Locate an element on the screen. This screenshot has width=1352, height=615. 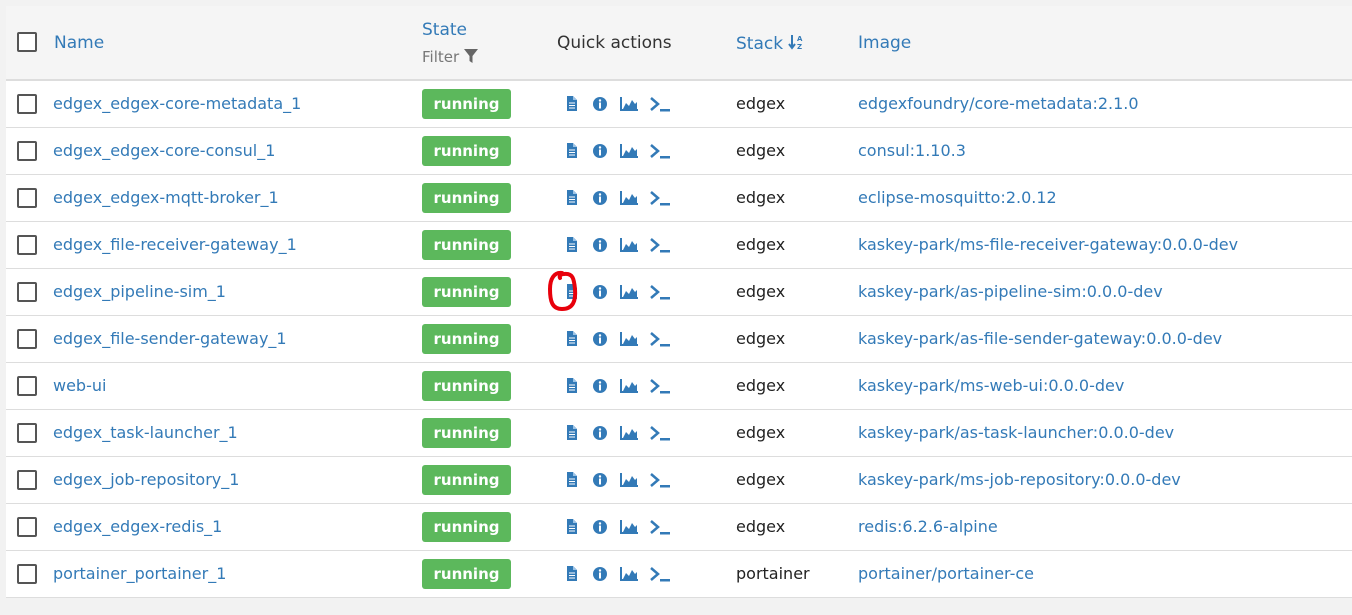
stack-column-header: Stack A Z is located at coordinates (771, 43).